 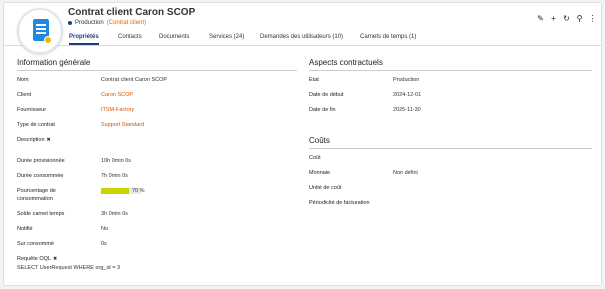 What do you see at coordinates (104, 244) in the screenshot?
I see `field-value-surconso: 0s` at bounding box center [104, 244].